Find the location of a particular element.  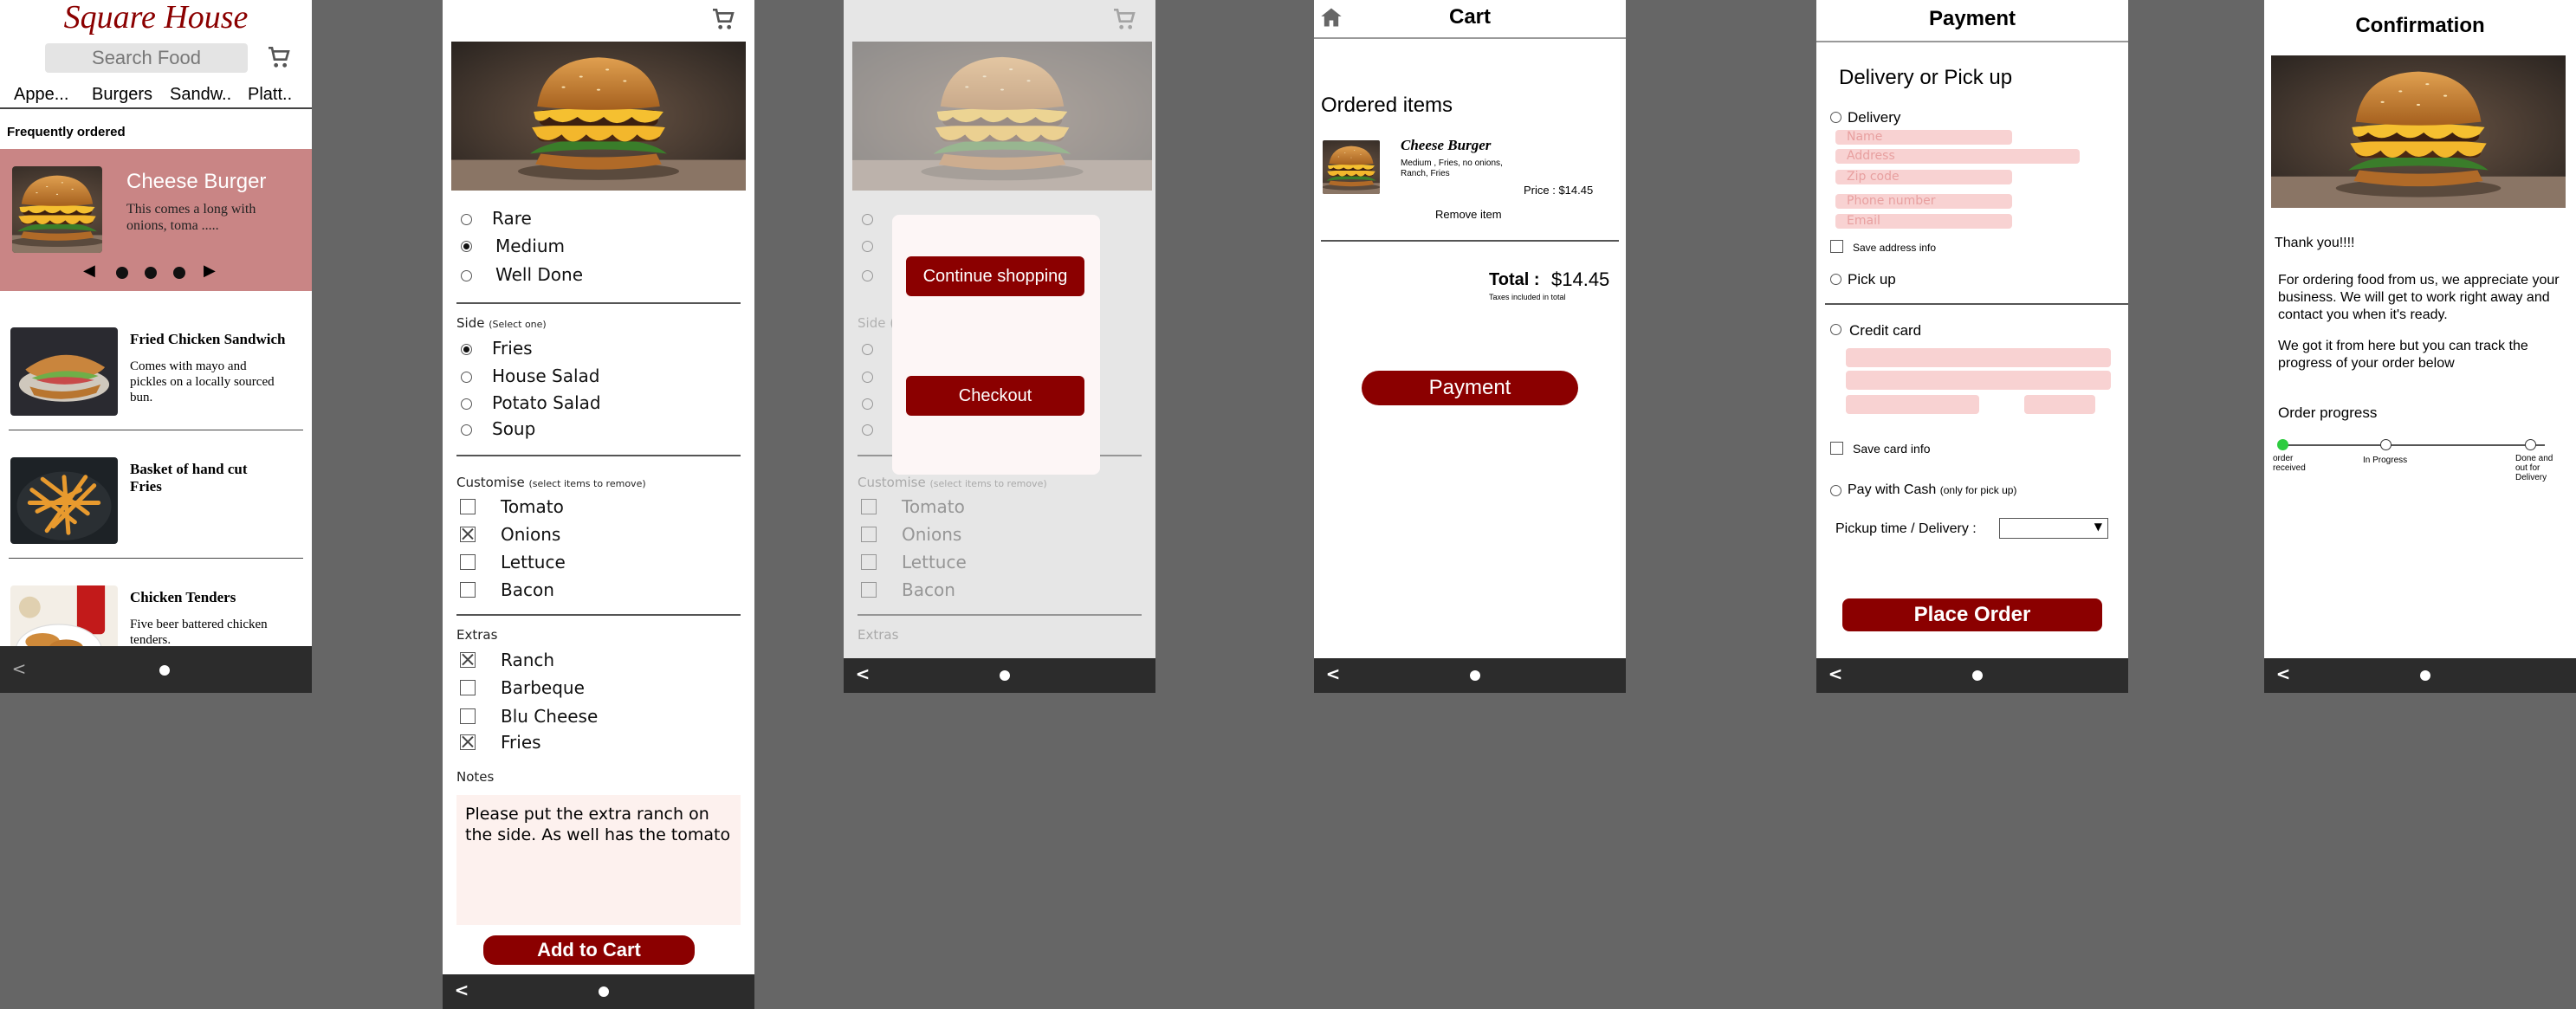

side-label: House Salad is located at coordinates (546, 375).